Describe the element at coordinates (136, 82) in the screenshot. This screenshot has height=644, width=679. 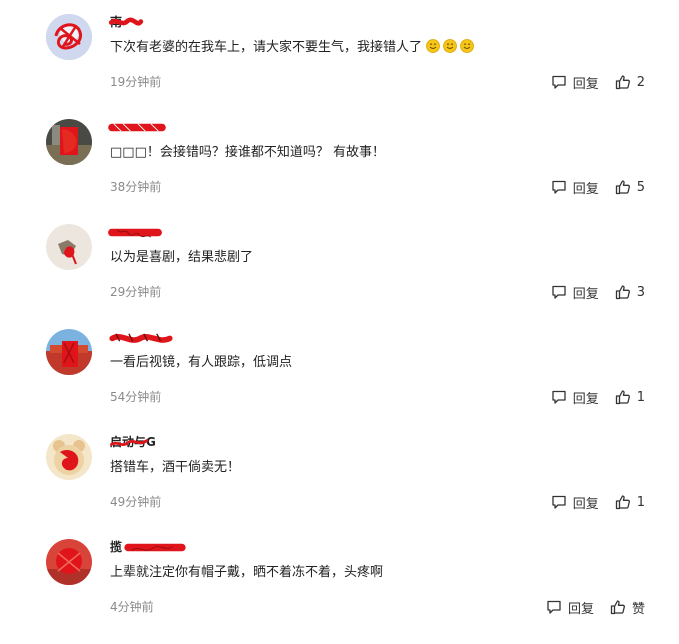
I see `timestamp: 19分钟前` at that location.